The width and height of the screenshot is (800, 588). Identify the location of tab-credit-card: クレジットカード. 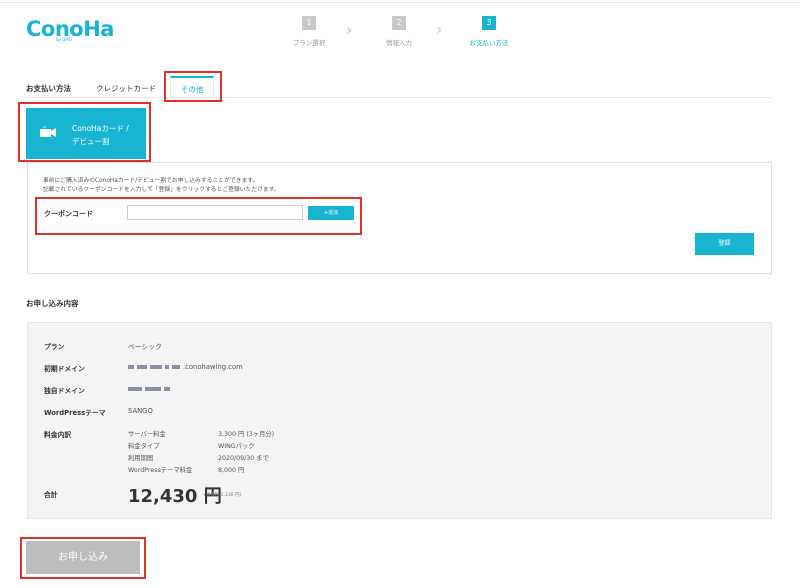
(126, 88).